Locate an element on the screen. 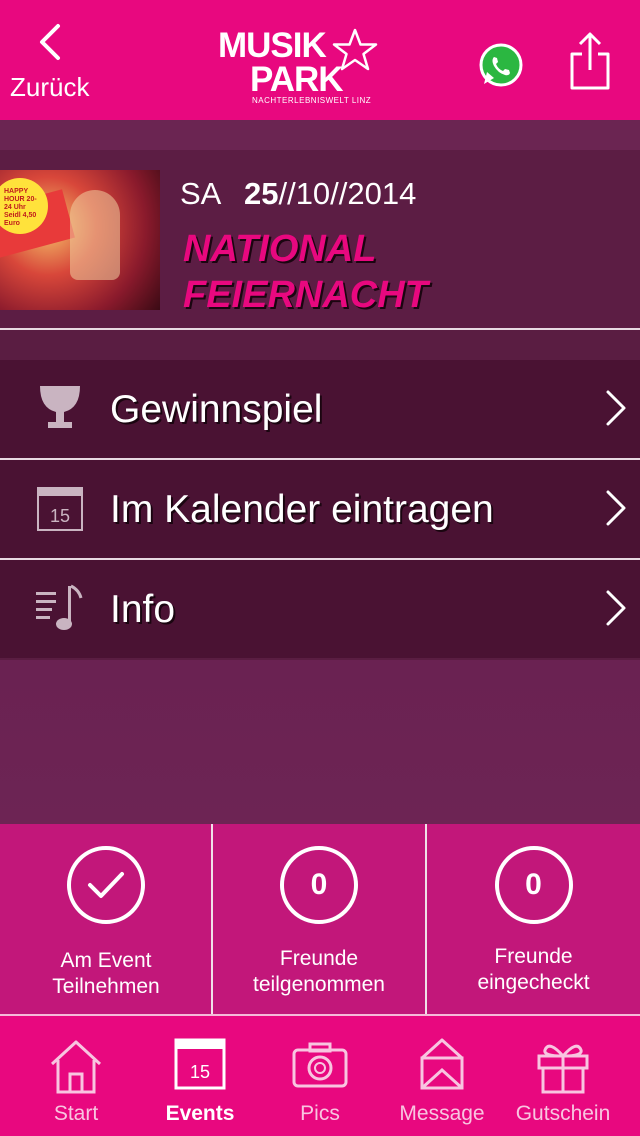 Image resolution: width=640 pixels, height=1136 pixels. header-shadow-band is located at coordinates (320, 135).